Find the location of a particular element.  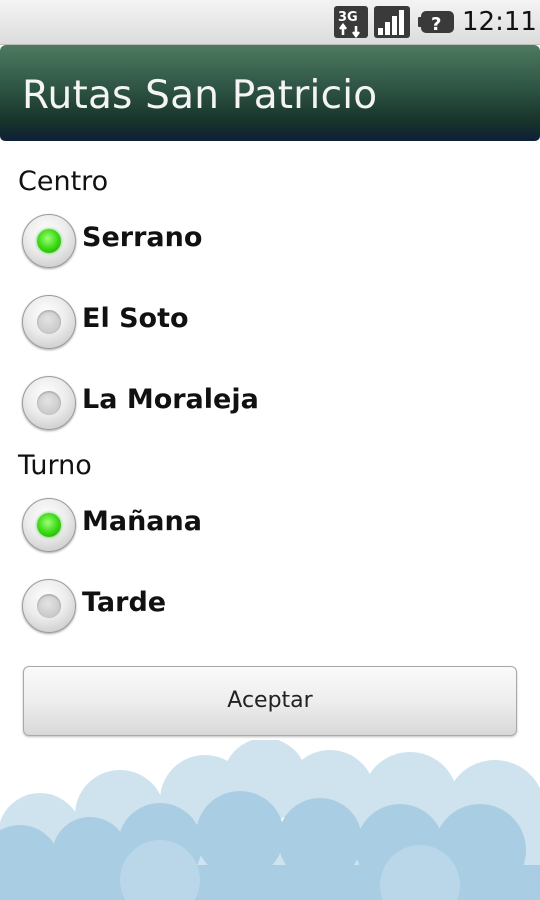

radio-la-moraleja: La Moraleja is located at coordinates (262, 404).